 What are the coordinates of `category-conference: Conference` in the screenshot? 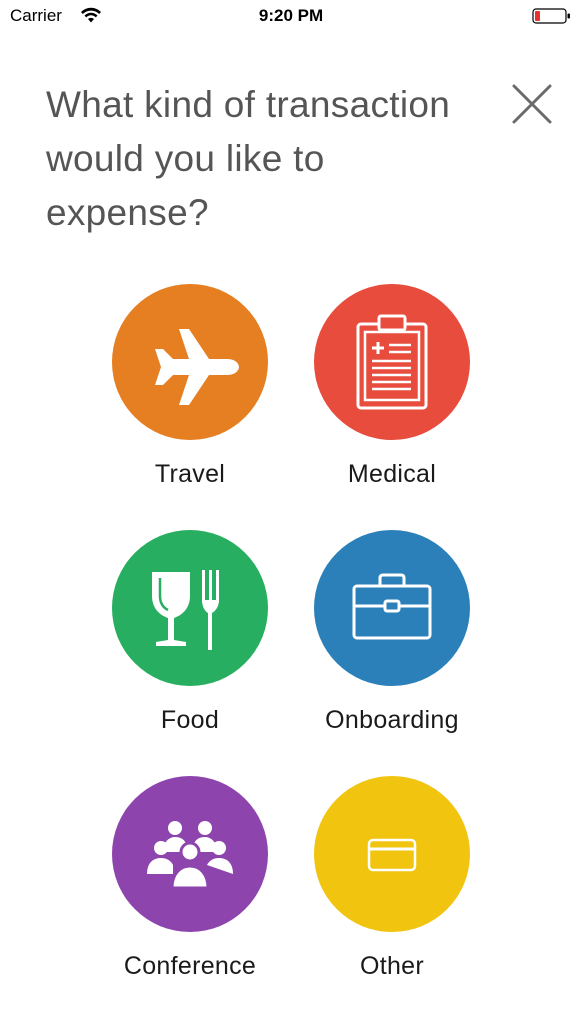 It's located at (190, 886).